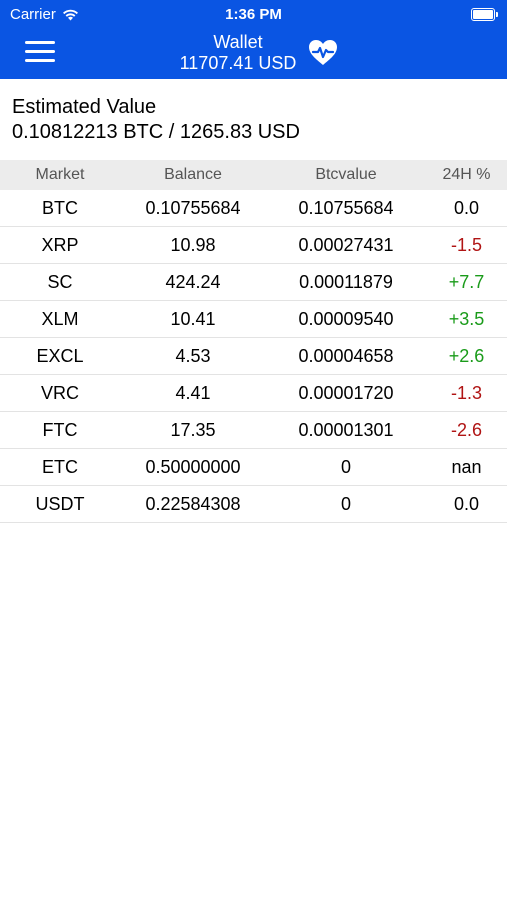  I want to click on market-cell: XRP, so click(60, 245).